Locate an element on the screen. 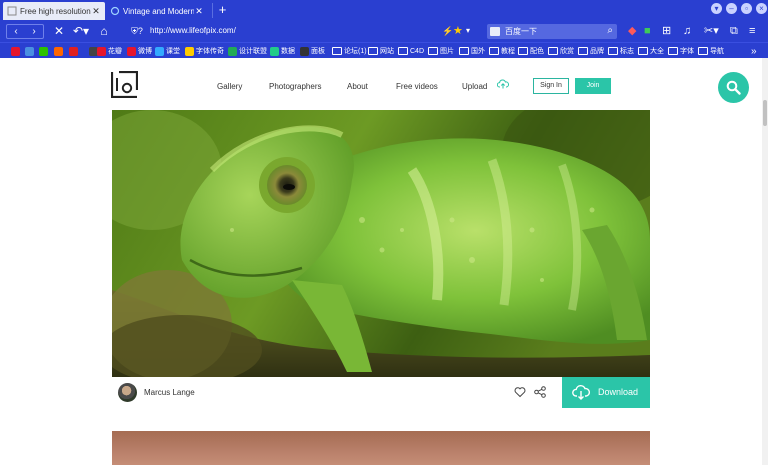 The width and height of the screenshot is (768, 465). bookmark-item: 微博 is located at coordinates (139, 51).